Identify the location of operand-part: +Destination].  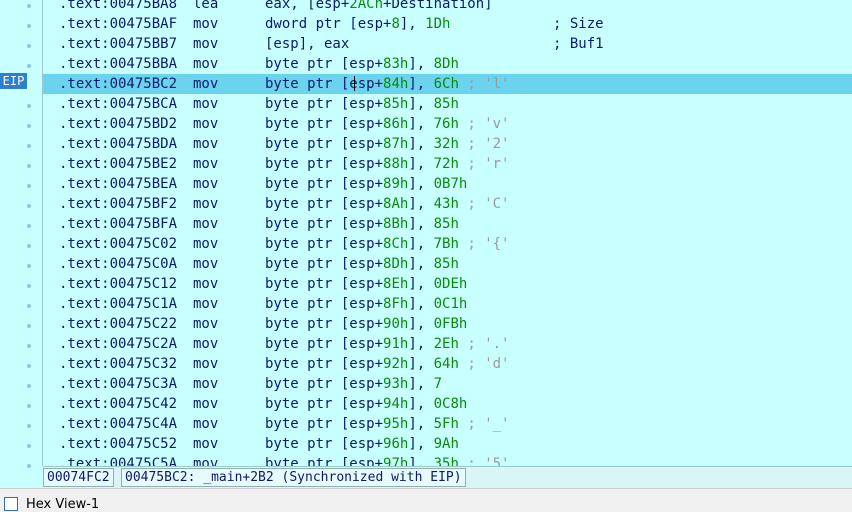
(438, 6).